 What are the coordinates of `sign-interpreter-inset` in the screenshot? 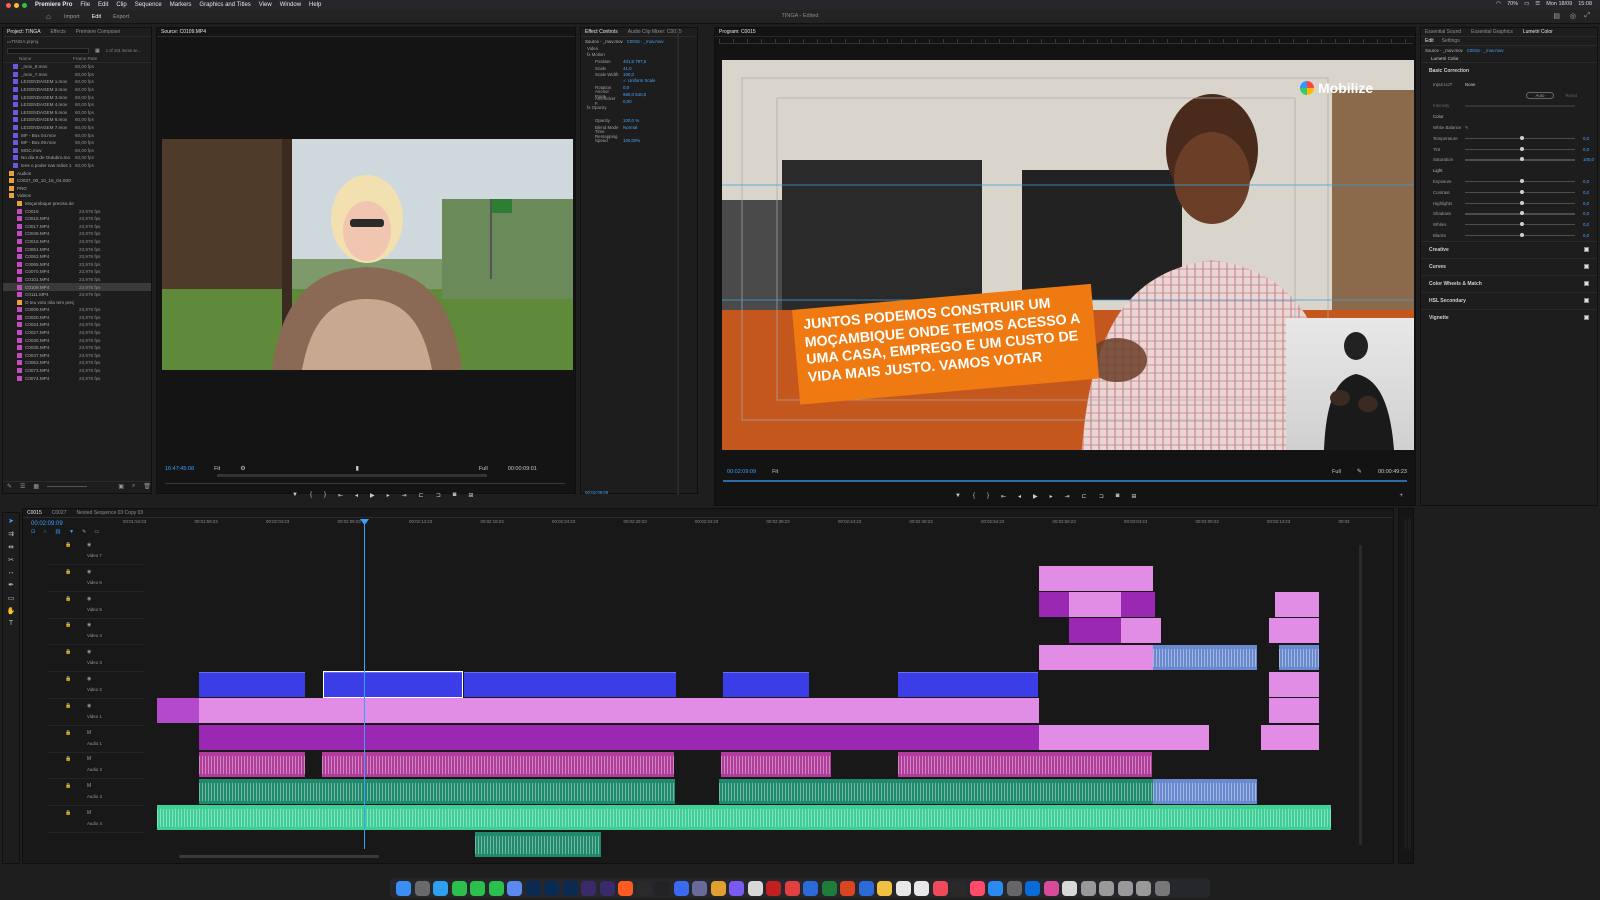 It's located at (1350, 384).